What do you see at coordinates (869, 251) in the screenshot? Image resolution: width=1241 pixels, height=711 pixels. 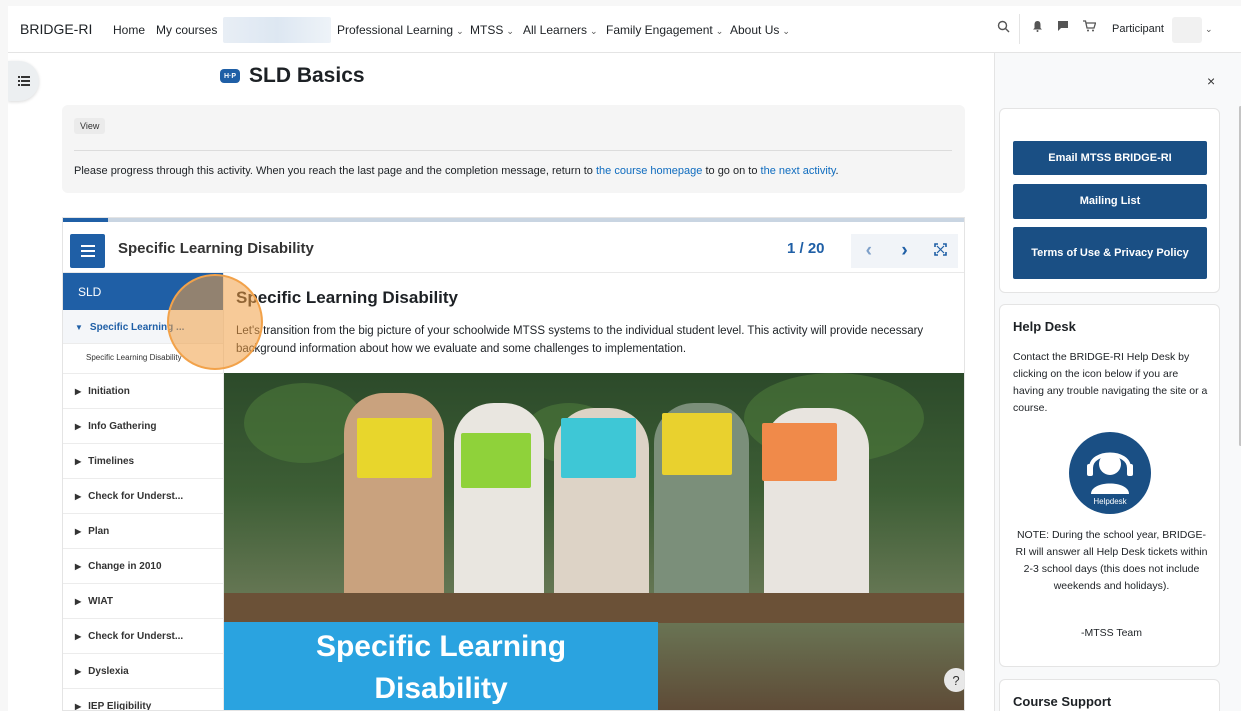 I see `previous-page-icon: ‹` at bounding box center [869, 251].